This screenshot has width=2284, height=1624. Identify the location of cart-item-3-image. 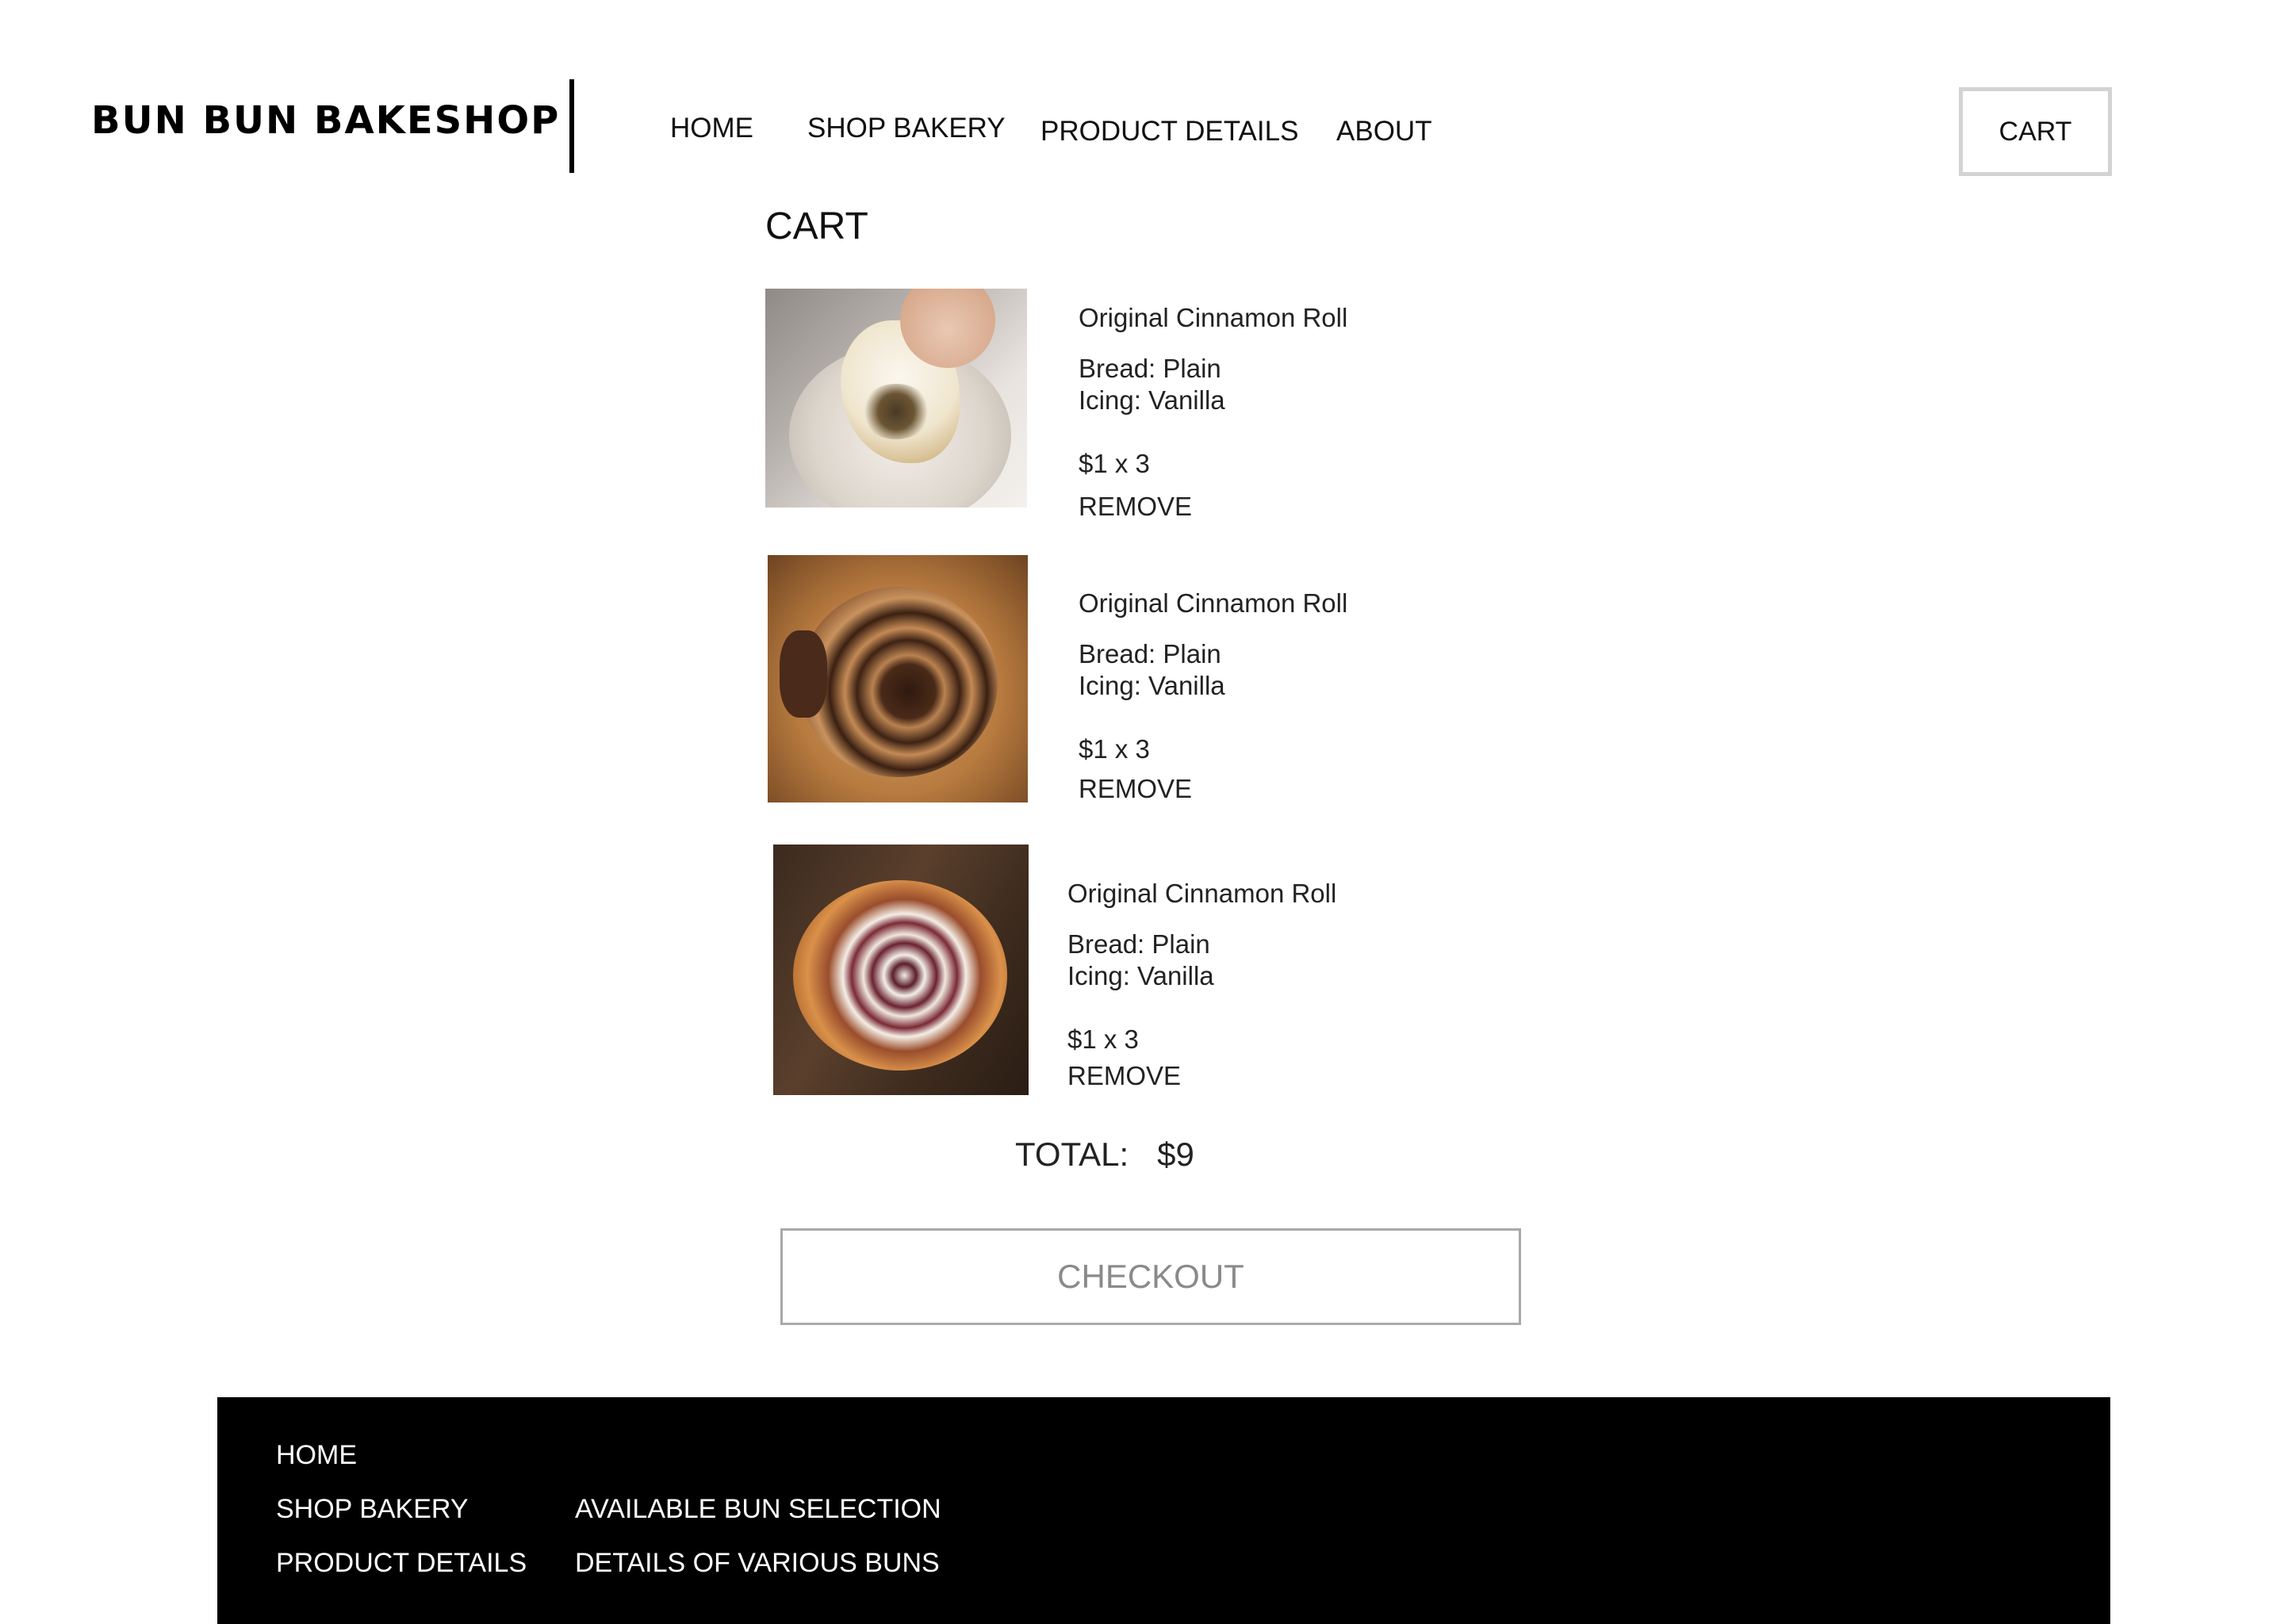
(901, 970).